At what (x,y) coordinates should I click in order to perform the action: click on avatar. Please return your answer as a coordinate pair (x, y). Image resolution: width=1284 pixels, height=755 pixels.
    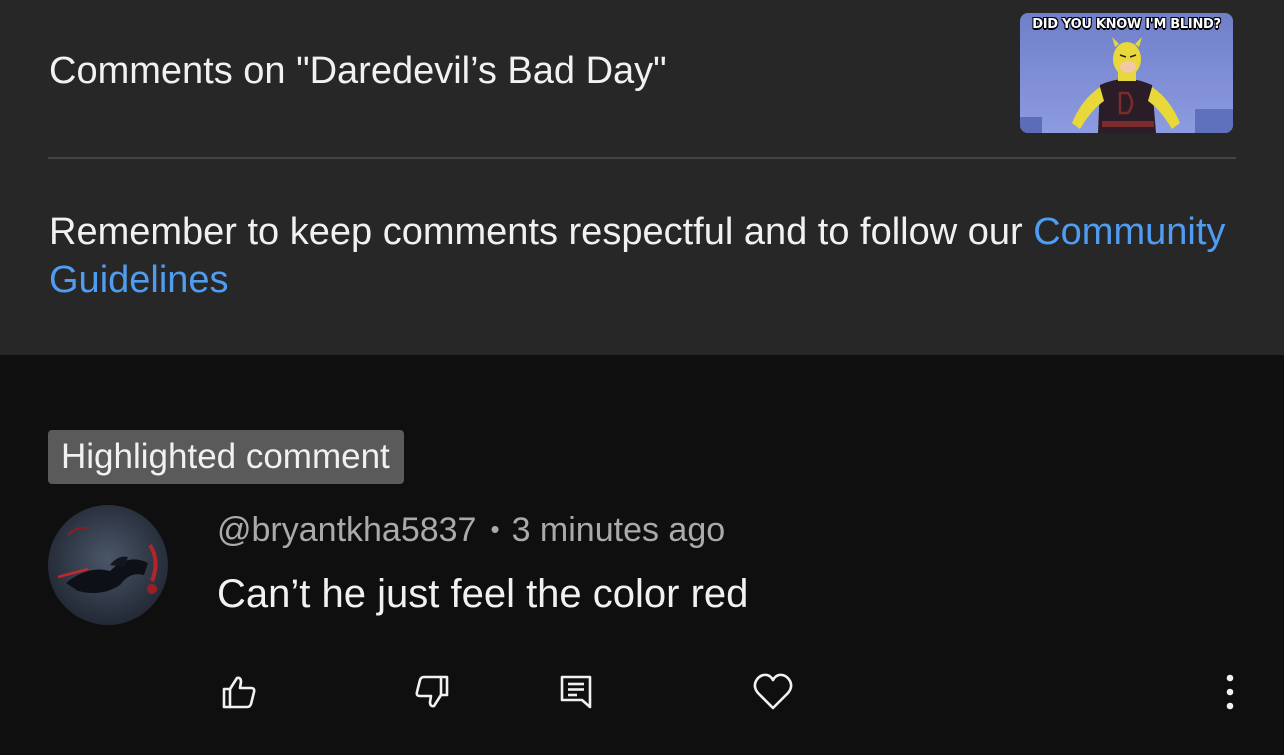
    Looking at the image, I should click on (108, 565).